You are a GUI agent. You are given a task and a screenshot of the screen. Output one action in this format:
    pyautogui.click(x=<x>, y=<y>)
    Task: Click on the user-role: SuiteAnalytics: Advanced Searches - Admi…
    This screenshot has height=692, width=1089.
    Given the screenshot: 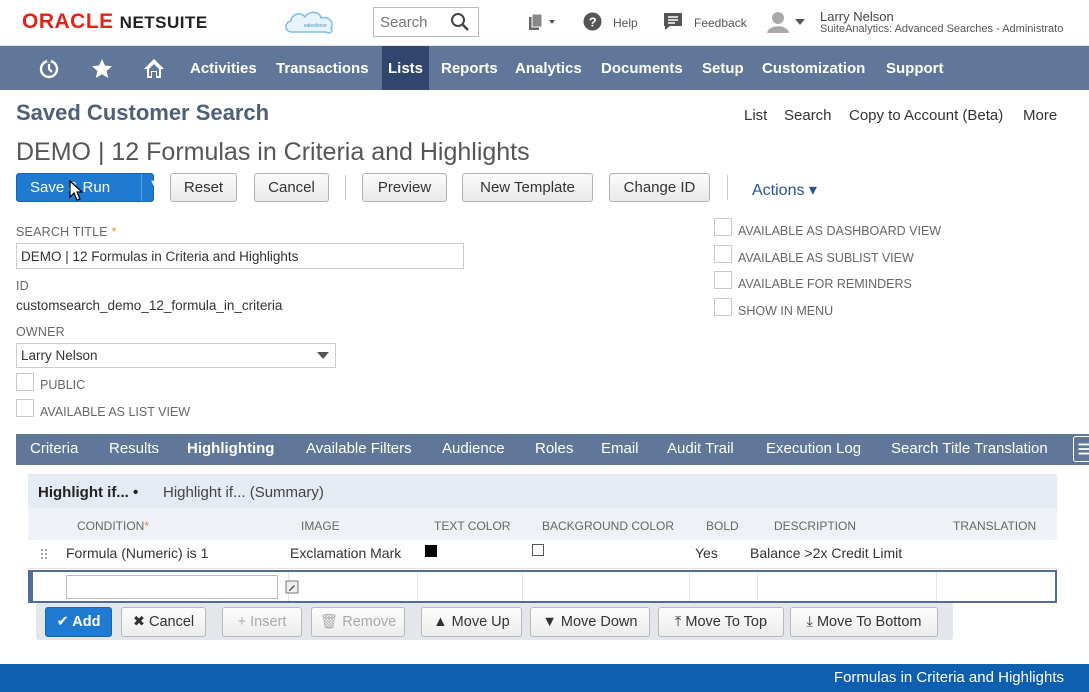 What is the action you would take?
    pyautogui.click(x=954, y=29)
    